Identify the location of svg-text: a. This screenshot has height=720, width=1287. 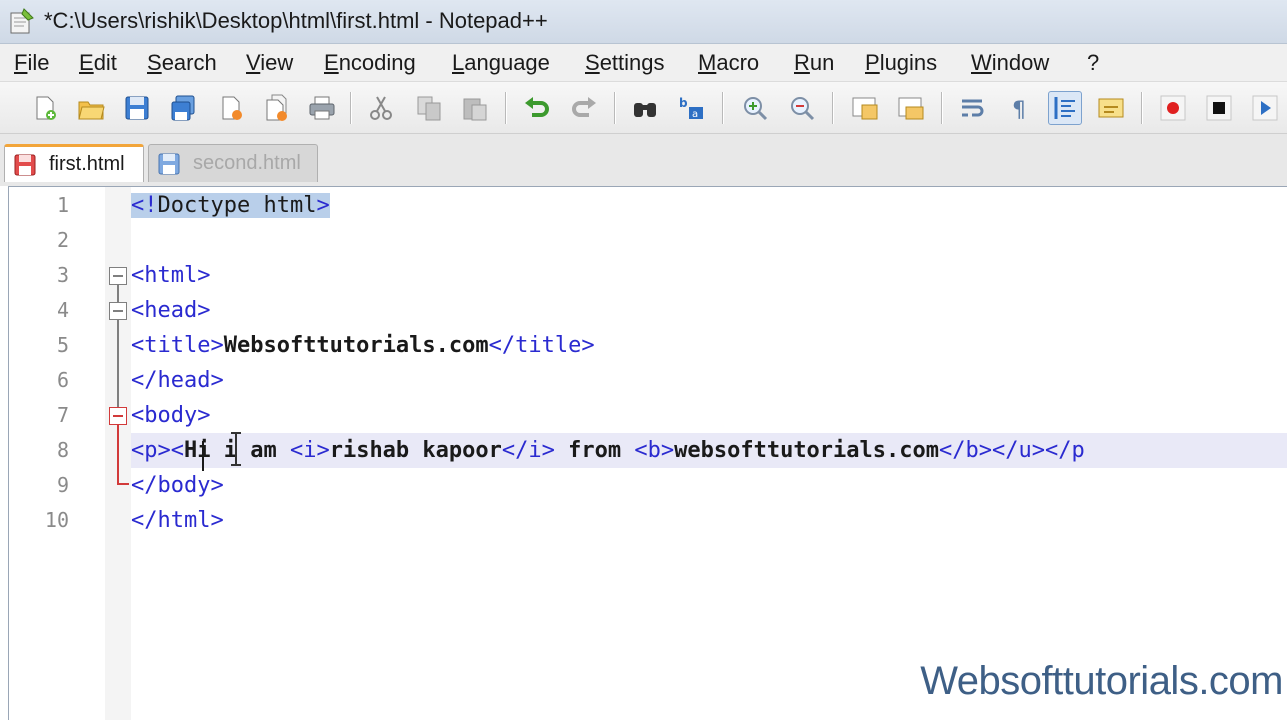
(695, 114).